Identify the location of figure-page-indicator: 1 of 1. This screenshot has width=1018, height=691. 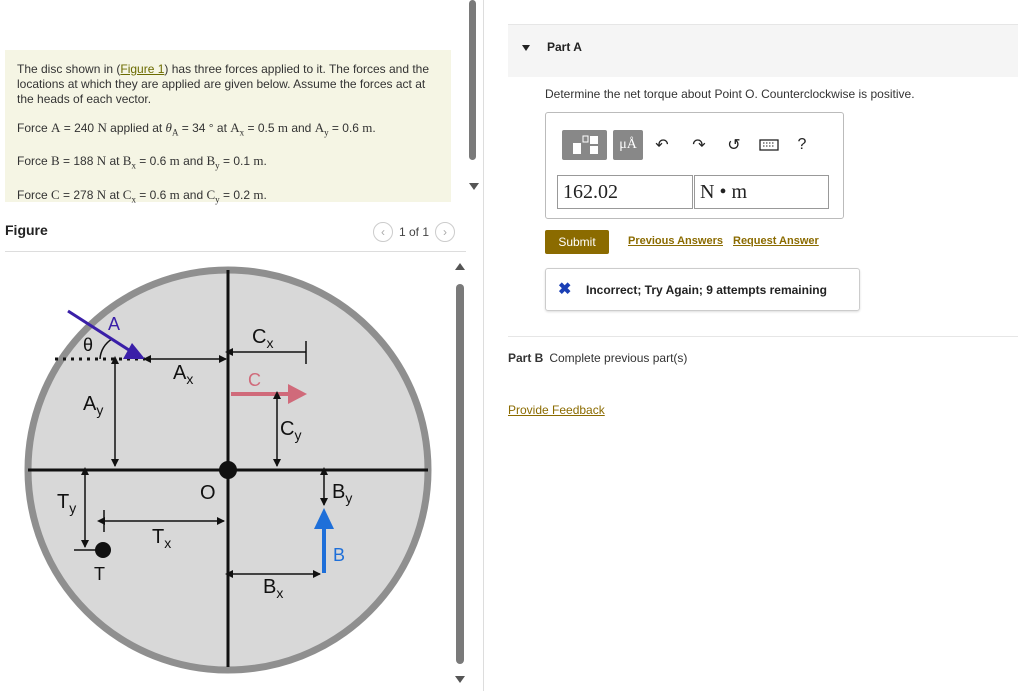
(414, 232).